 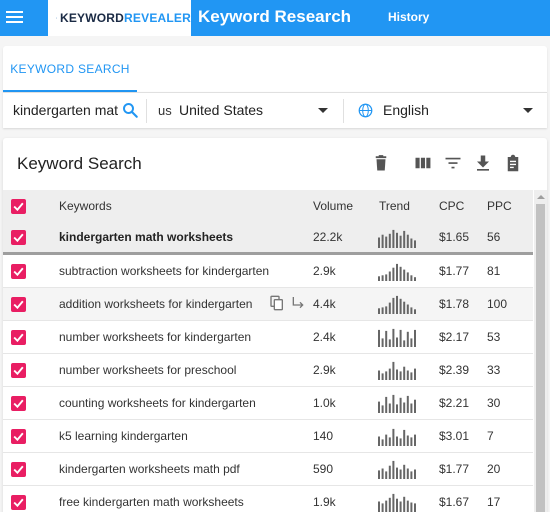 I want to click on ppc-cell: 33, so click(x=494, y=370).